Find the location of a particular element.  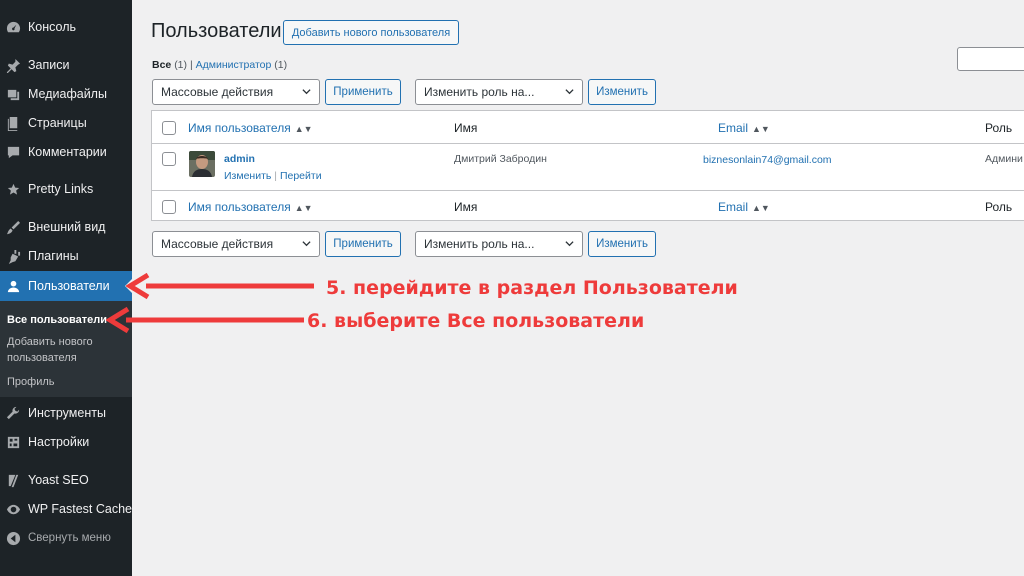

collapse-icon is located at coordinates (13, 538).